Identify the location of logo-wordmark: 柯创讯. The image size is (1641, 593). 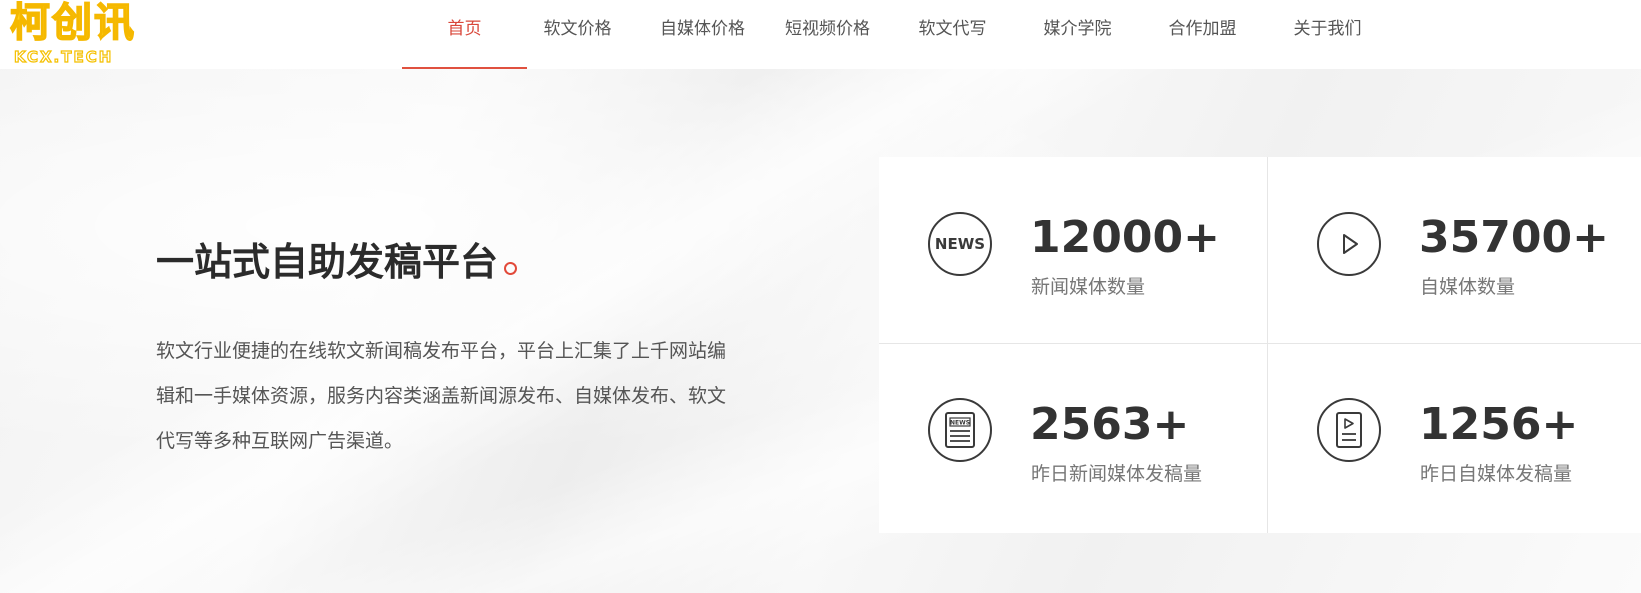
(72, 23).